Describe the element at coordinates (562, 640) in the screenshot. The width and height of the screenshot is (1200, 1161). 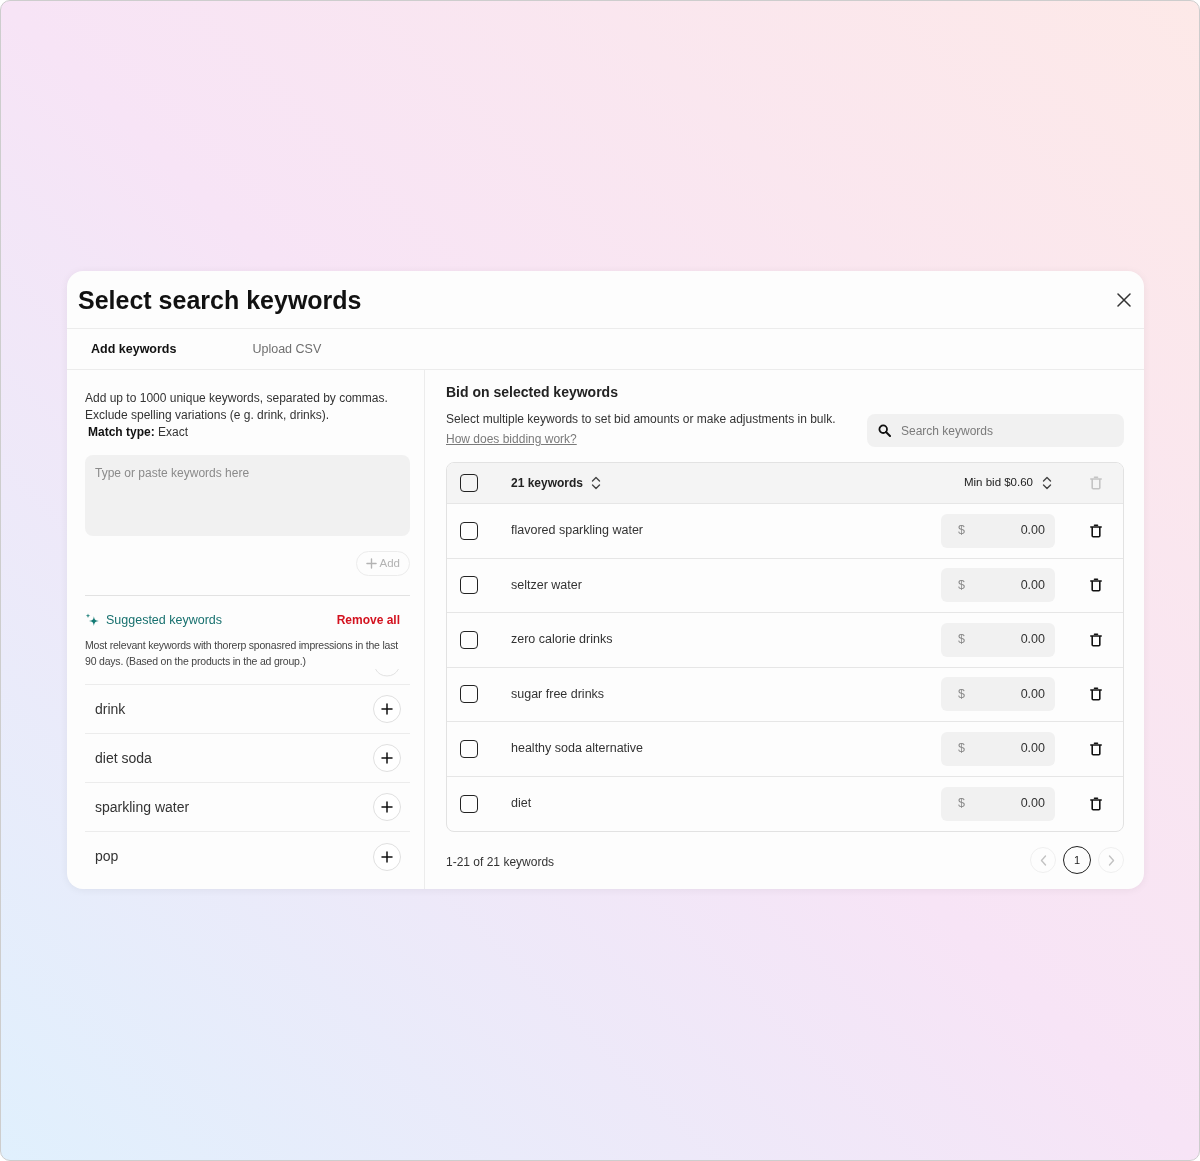
I see `keyword-cell-text: zero calorie drinks` at that location.